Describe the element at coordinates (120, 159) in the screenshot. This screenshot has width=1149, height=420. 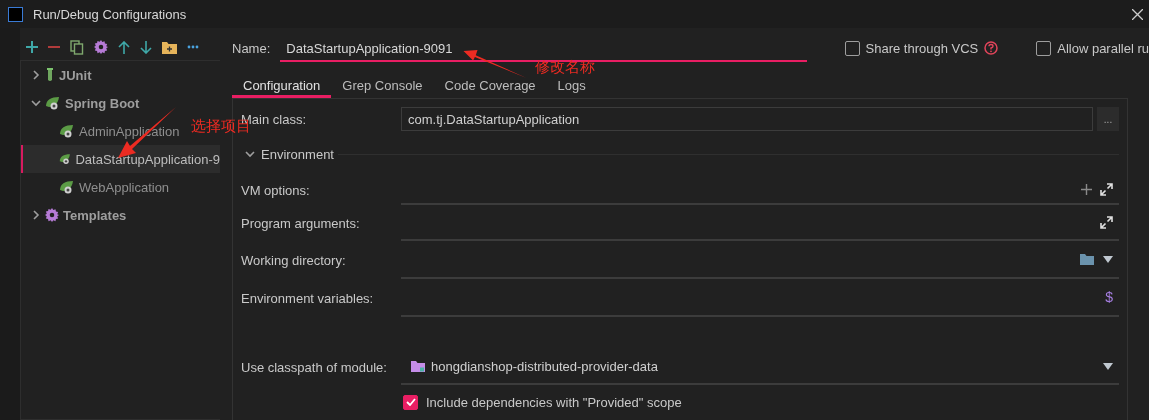
I see `tree-item: DataStartupApplication-9` at that location.